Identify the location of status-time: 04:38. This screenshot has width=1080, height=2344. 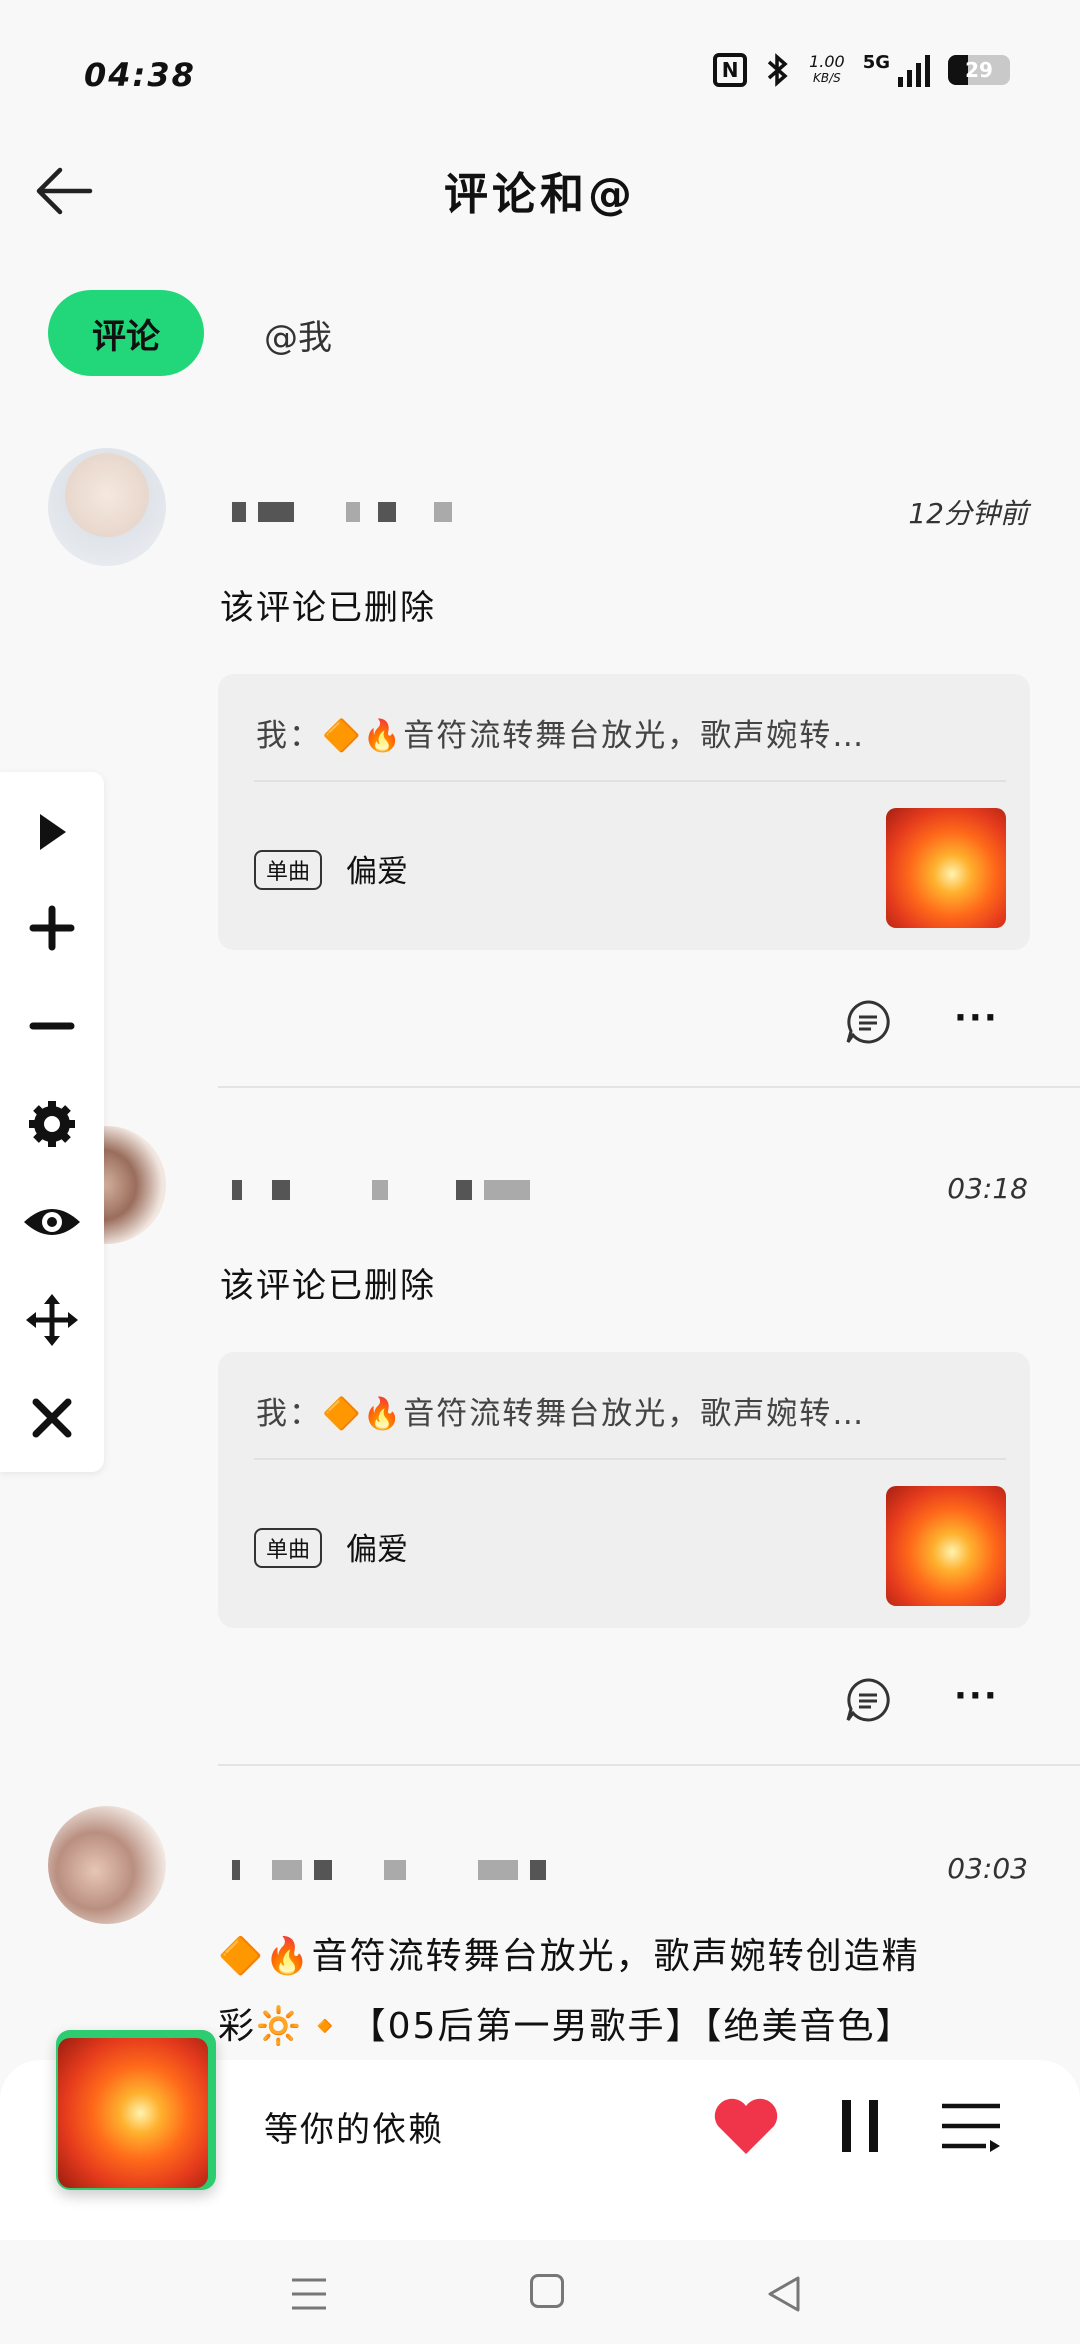
(140, 75).